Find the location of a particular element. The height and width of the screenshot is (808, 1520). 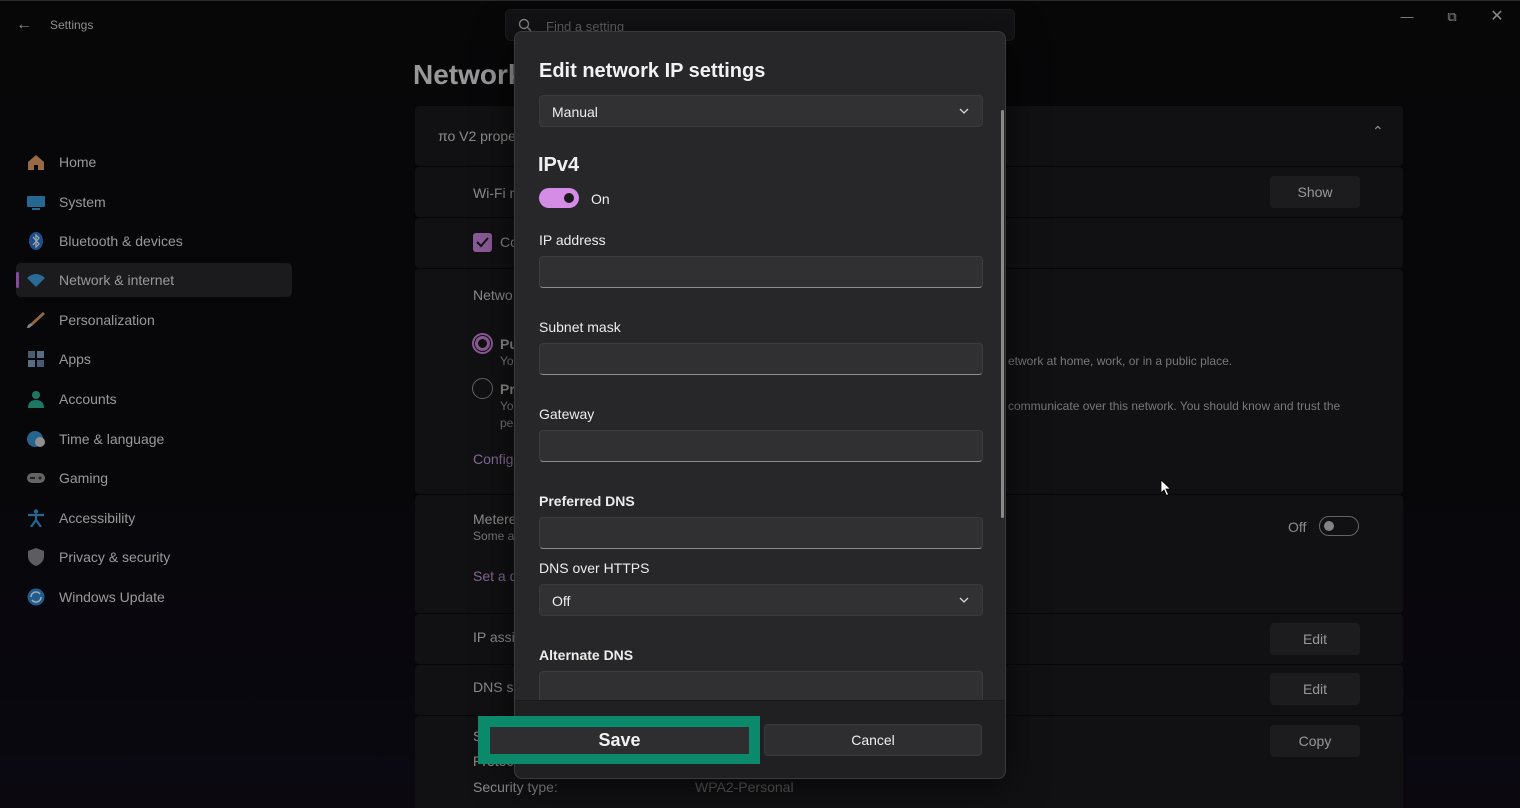

dns-over-https-dropdown: Off is located at coordinates (761, 600).